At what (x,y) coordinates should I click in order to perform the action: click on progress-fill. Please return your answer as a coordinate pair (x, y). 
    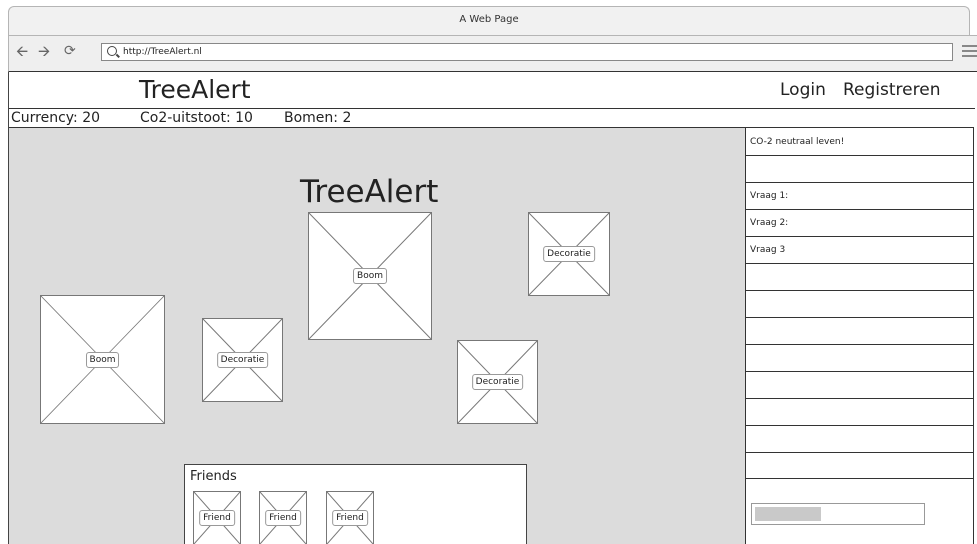
    Looking at the image, I should click on (788, 514).